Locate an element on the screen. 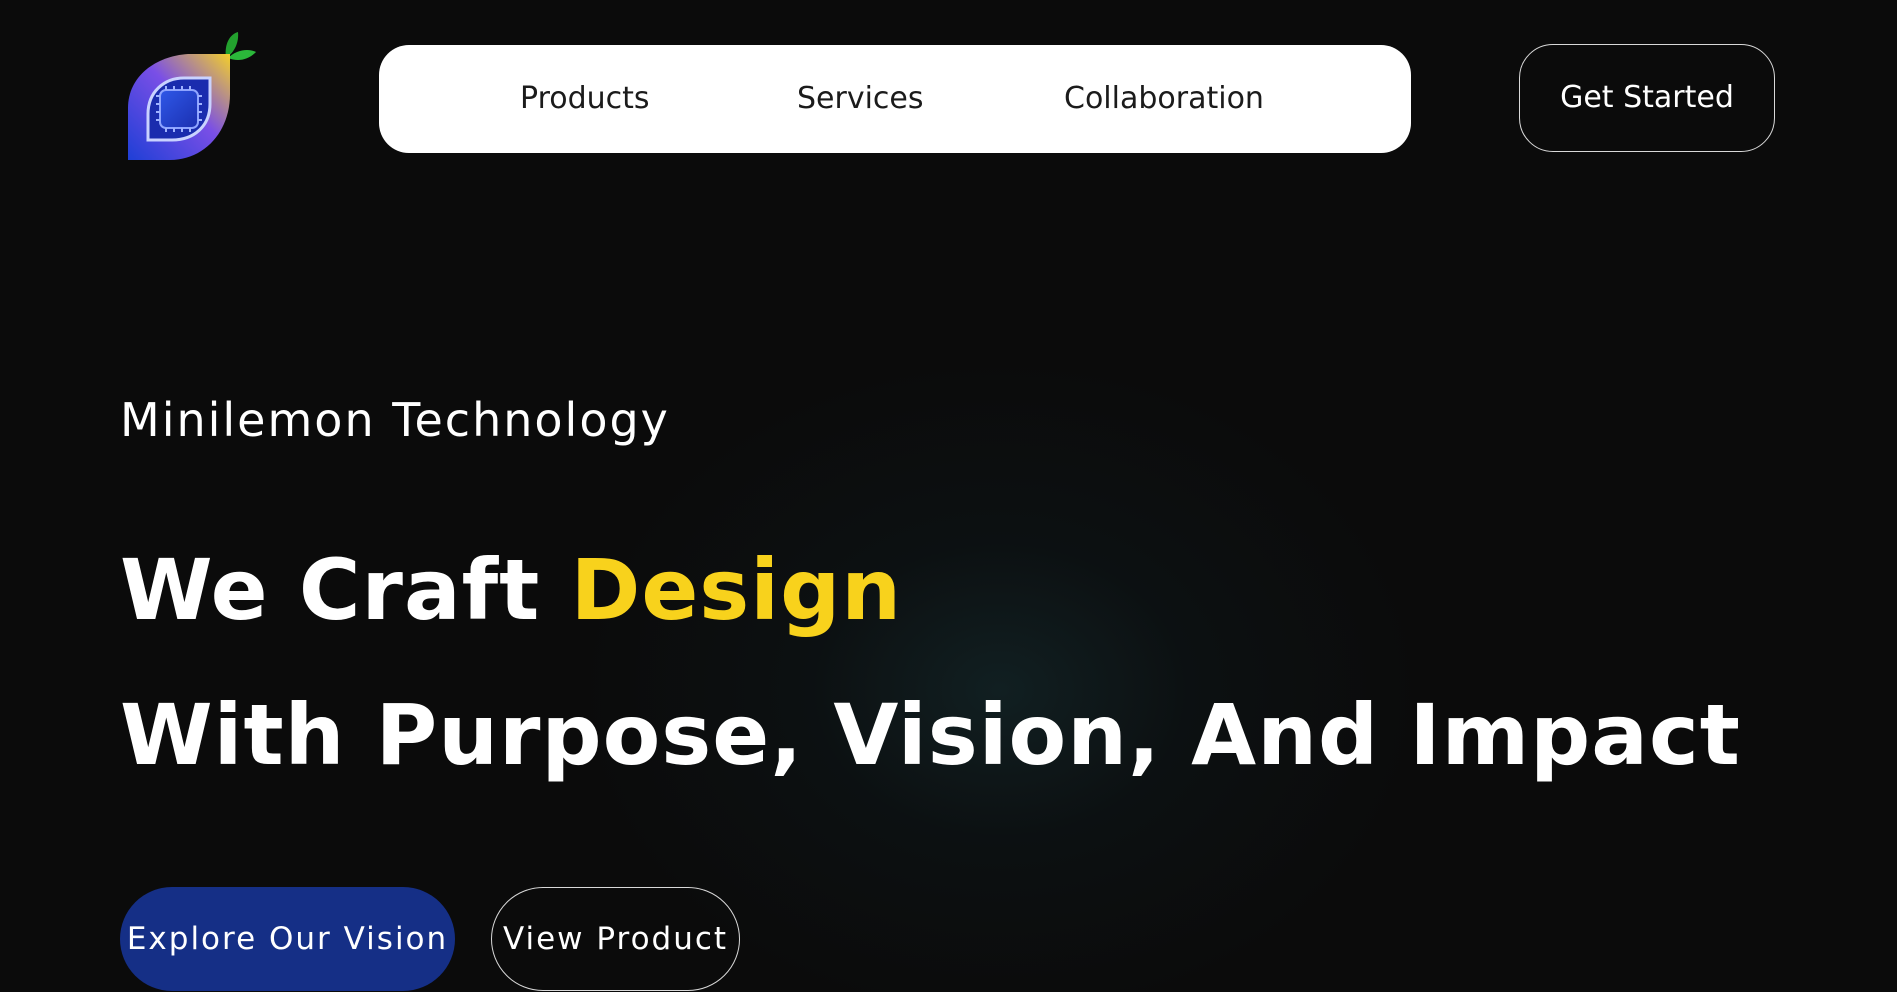 This screenshot has width=1897, height=992. hero-headline-line2: With Purpose, Vision, And Impact is located at coordinates (930, 735).